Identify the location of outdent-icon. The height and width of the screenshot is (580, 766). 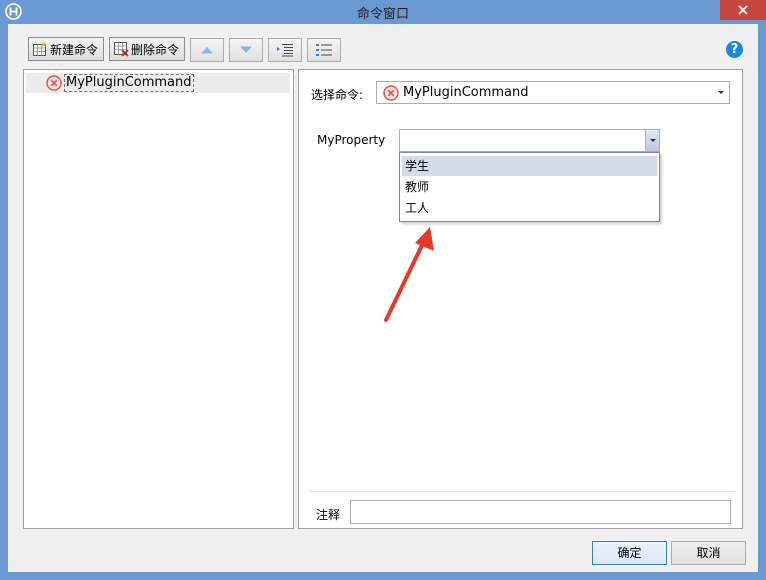
(324, 50).